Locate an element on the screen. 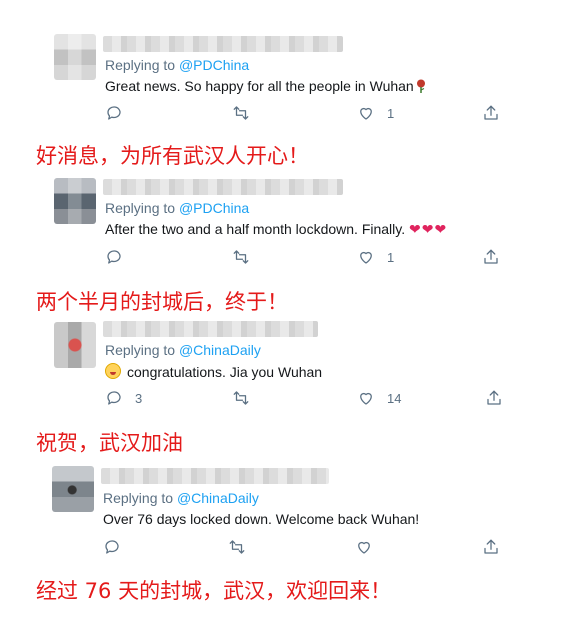  chinese-annotation: 好消息，为所有武汉人开心！ is located at coordinates (172, 156).